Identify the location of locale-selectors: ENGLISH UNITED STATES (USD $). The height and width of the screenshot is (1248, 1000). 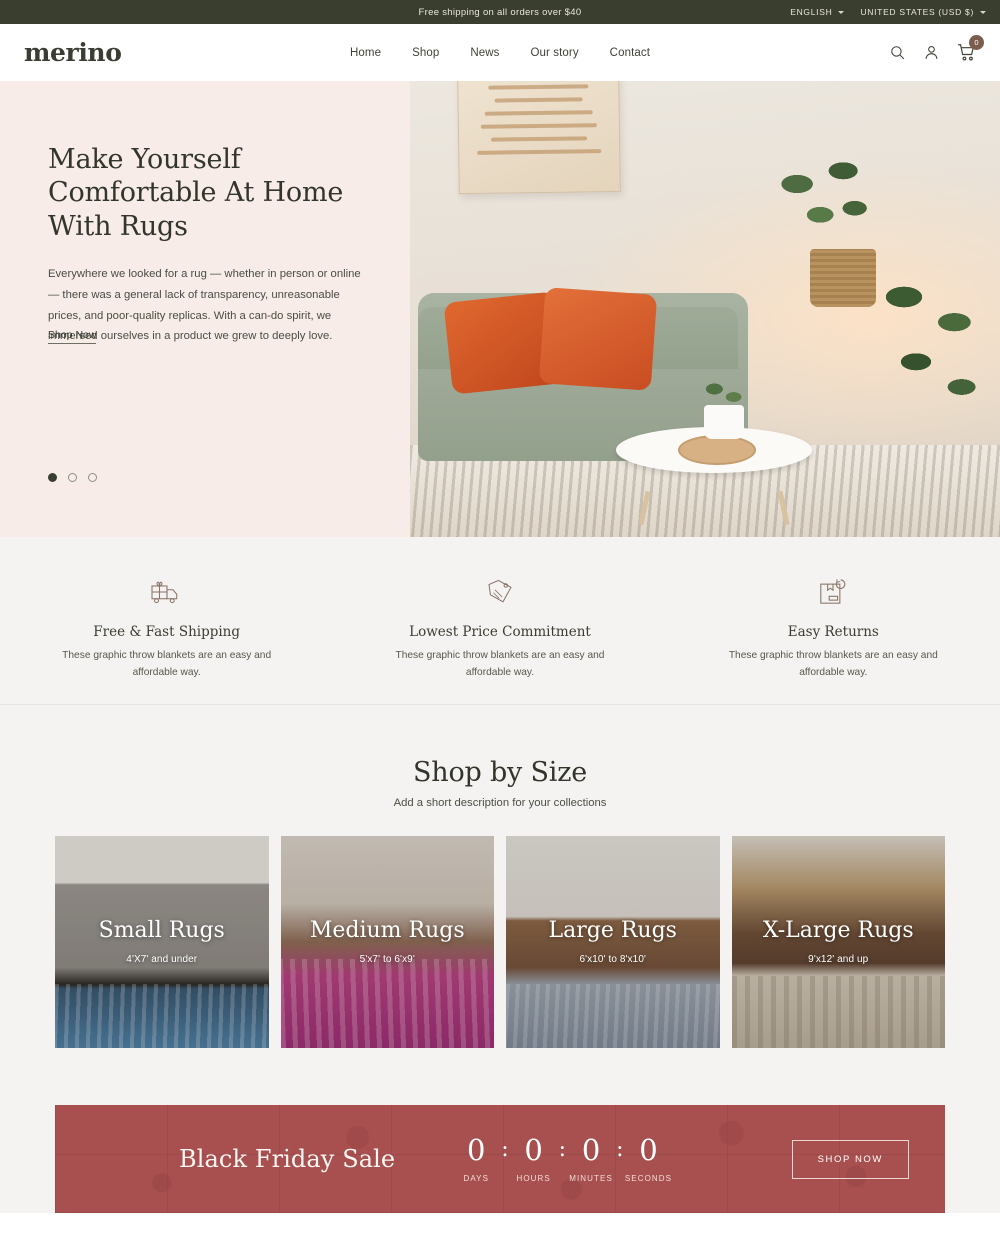
(895, 12).